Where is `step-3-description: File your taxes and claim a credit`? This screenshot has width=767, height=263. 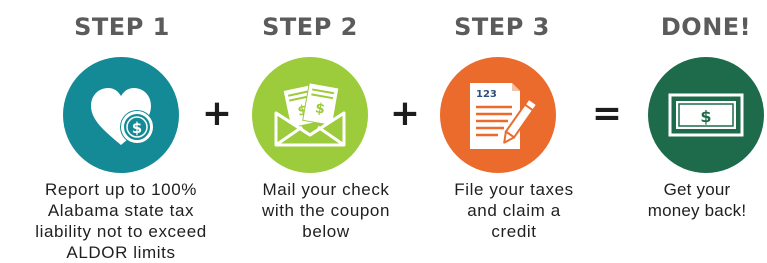 step-3-description: File your taxes and claim a credit is located at coordinates (514, 210).